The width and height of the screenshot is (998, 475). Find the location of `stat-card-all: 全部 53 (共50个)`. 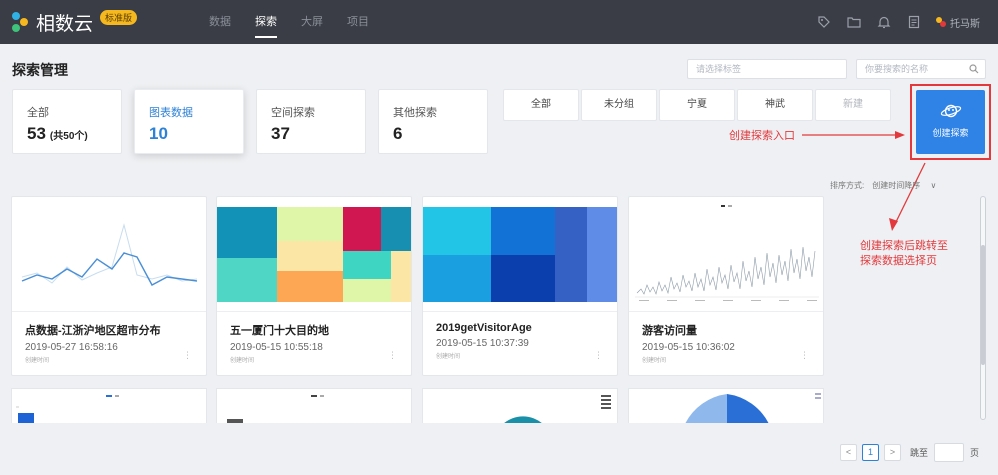

stat-card-all: 全部 53 (共50个) is located at coordinates (67, 121).